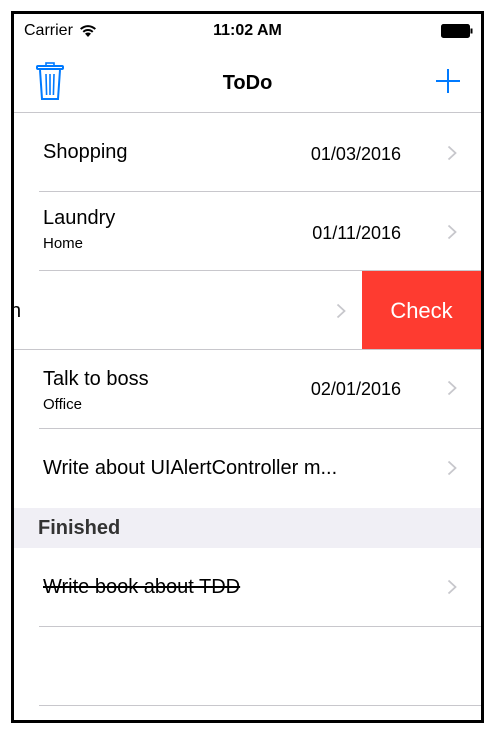  I want to click on row-separator, so click(260, 705).